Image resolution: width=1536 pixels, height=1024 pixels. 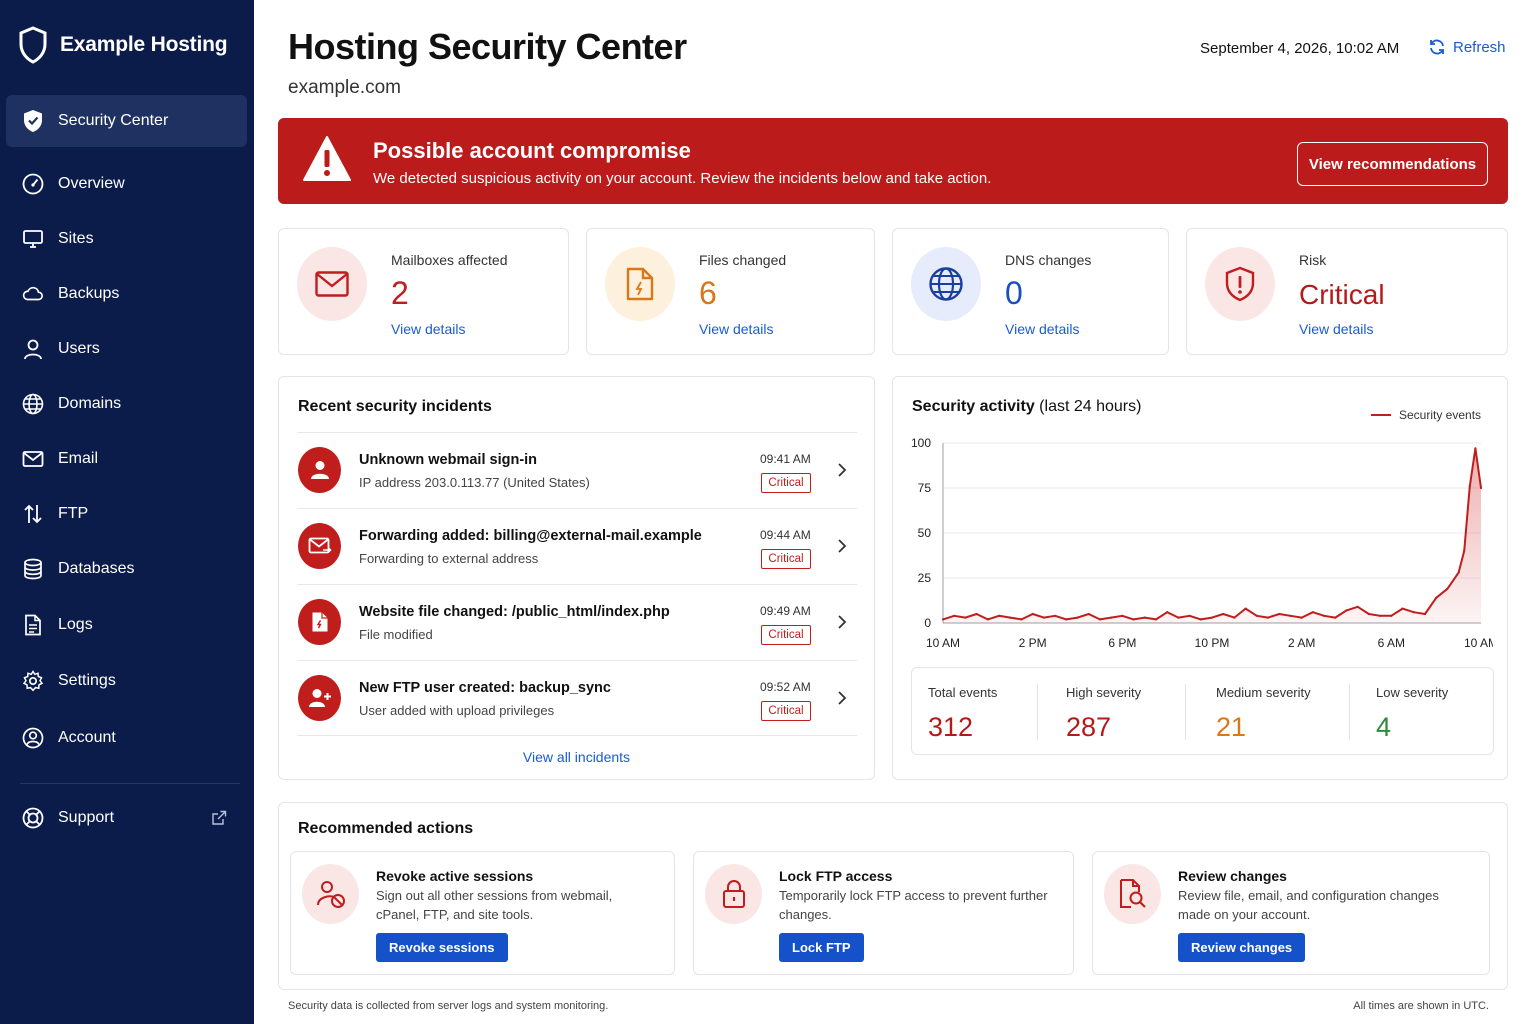 What do you see at coordinates (1242, 947) in the screenshot?
I see `review-changes-button: Review changes` at bounding box center [1242, 947].